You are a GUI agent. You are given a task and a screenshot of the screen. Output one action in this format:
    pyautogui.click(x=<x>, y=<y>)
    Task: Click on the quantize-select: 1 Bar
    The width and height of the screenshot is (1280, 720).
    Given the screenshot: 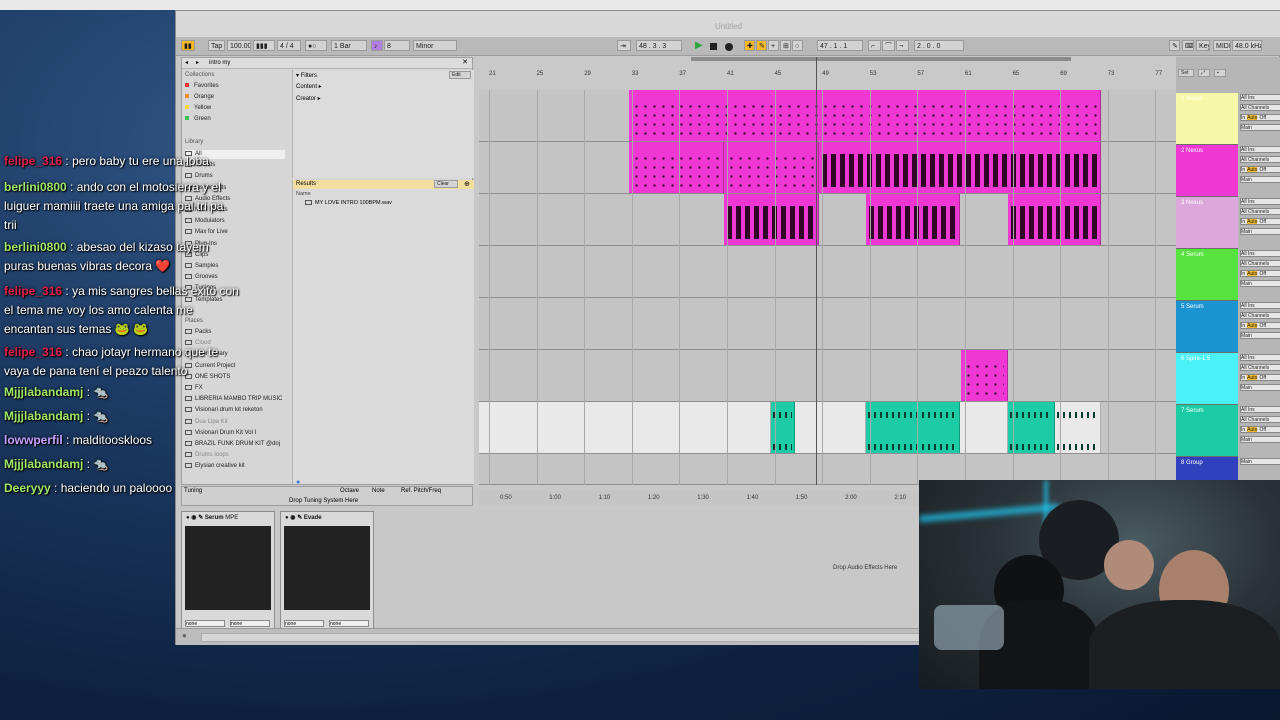 What is the action you would take?
    pyautogui.click(x=349, y=45)
    